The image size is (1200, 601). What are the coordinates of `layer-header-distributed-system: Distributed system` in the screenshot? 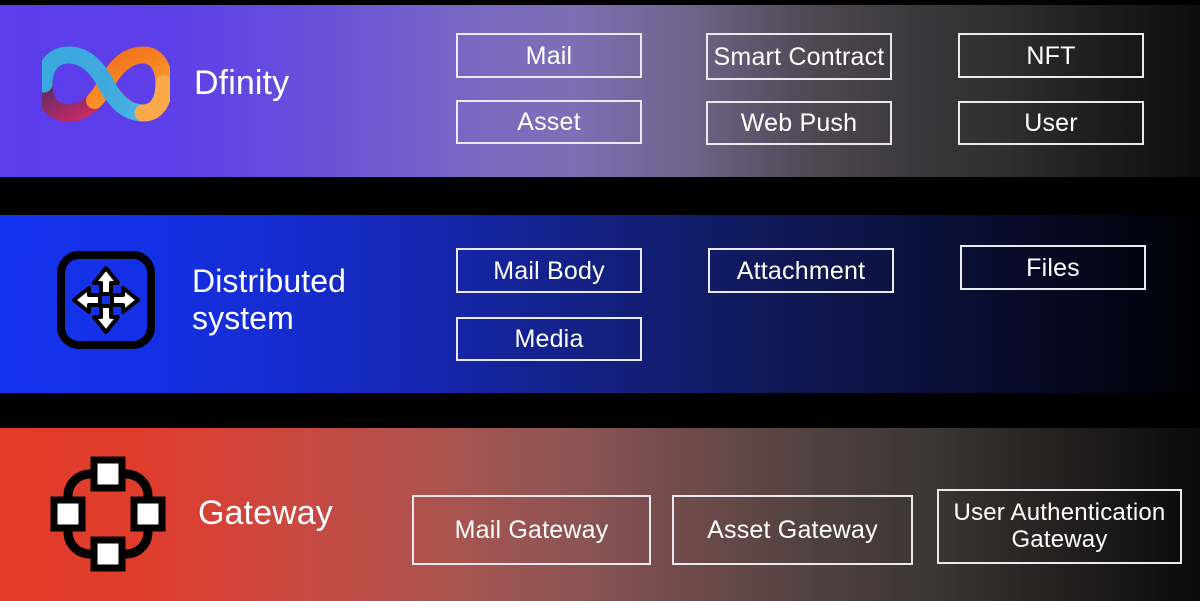 It's located at (201, 300).